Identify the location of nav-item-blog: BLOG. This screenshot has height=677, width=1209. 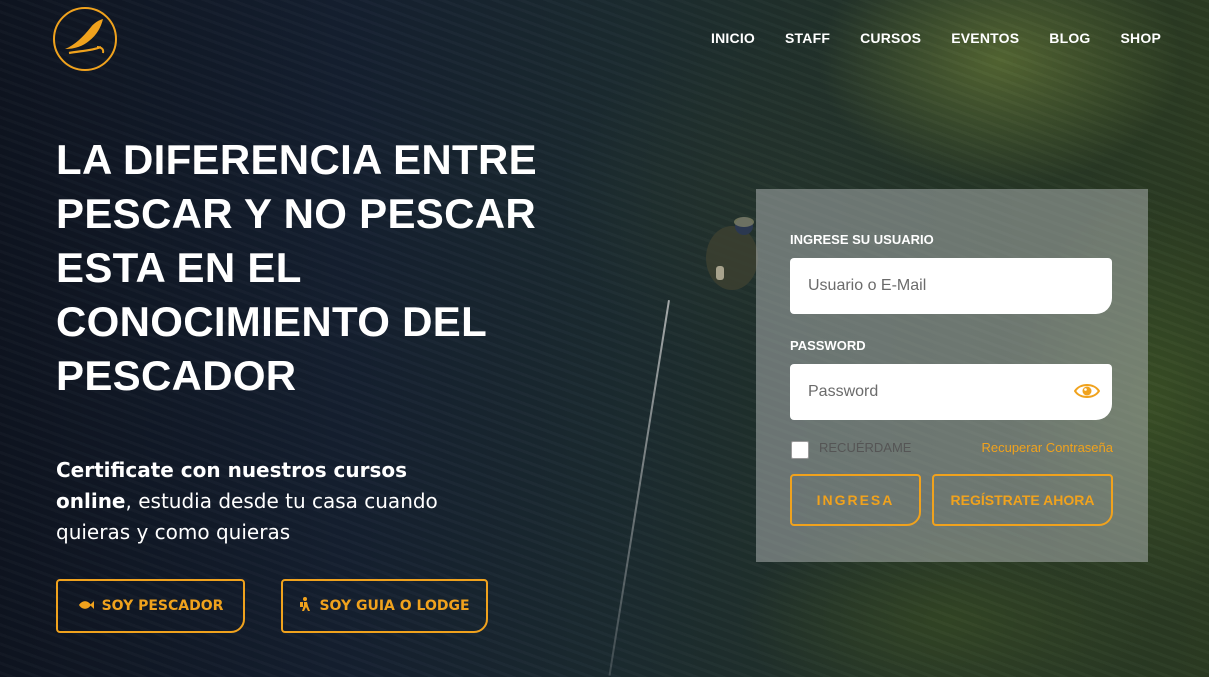
(1069, 38).